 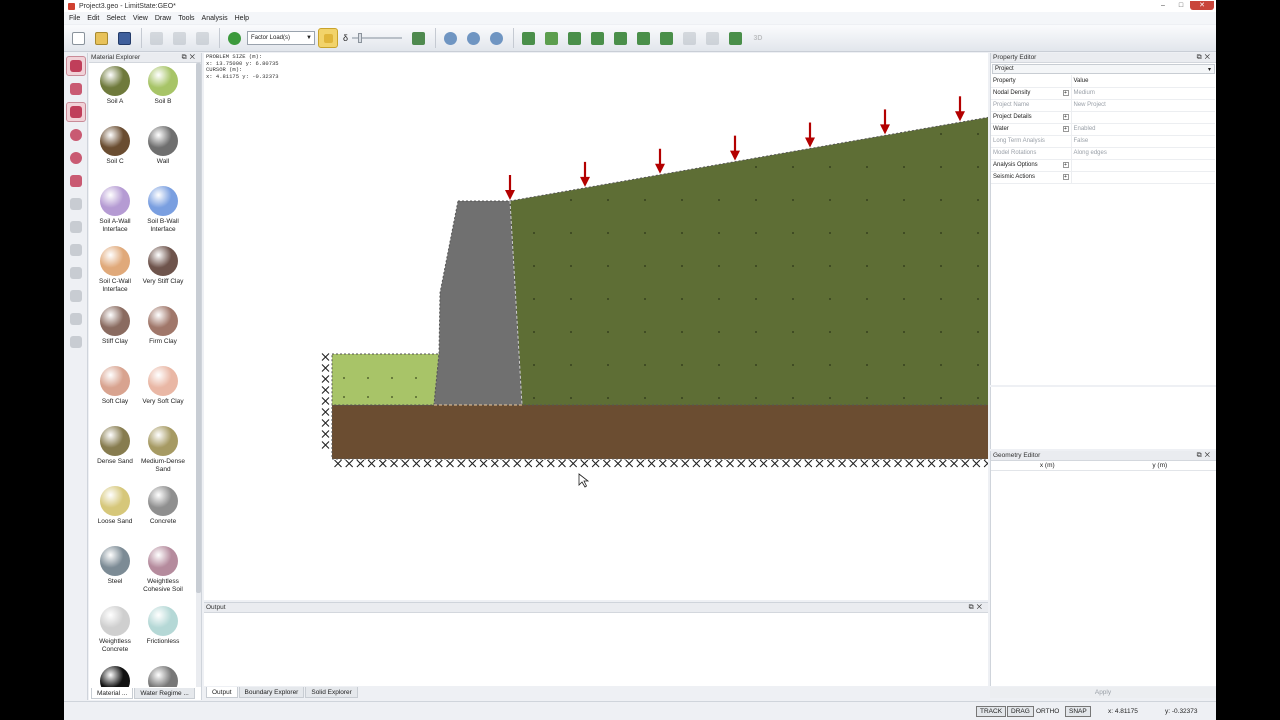 I want to click on property-row: Model Rotations Along edges, so click(x=1103, y=153).